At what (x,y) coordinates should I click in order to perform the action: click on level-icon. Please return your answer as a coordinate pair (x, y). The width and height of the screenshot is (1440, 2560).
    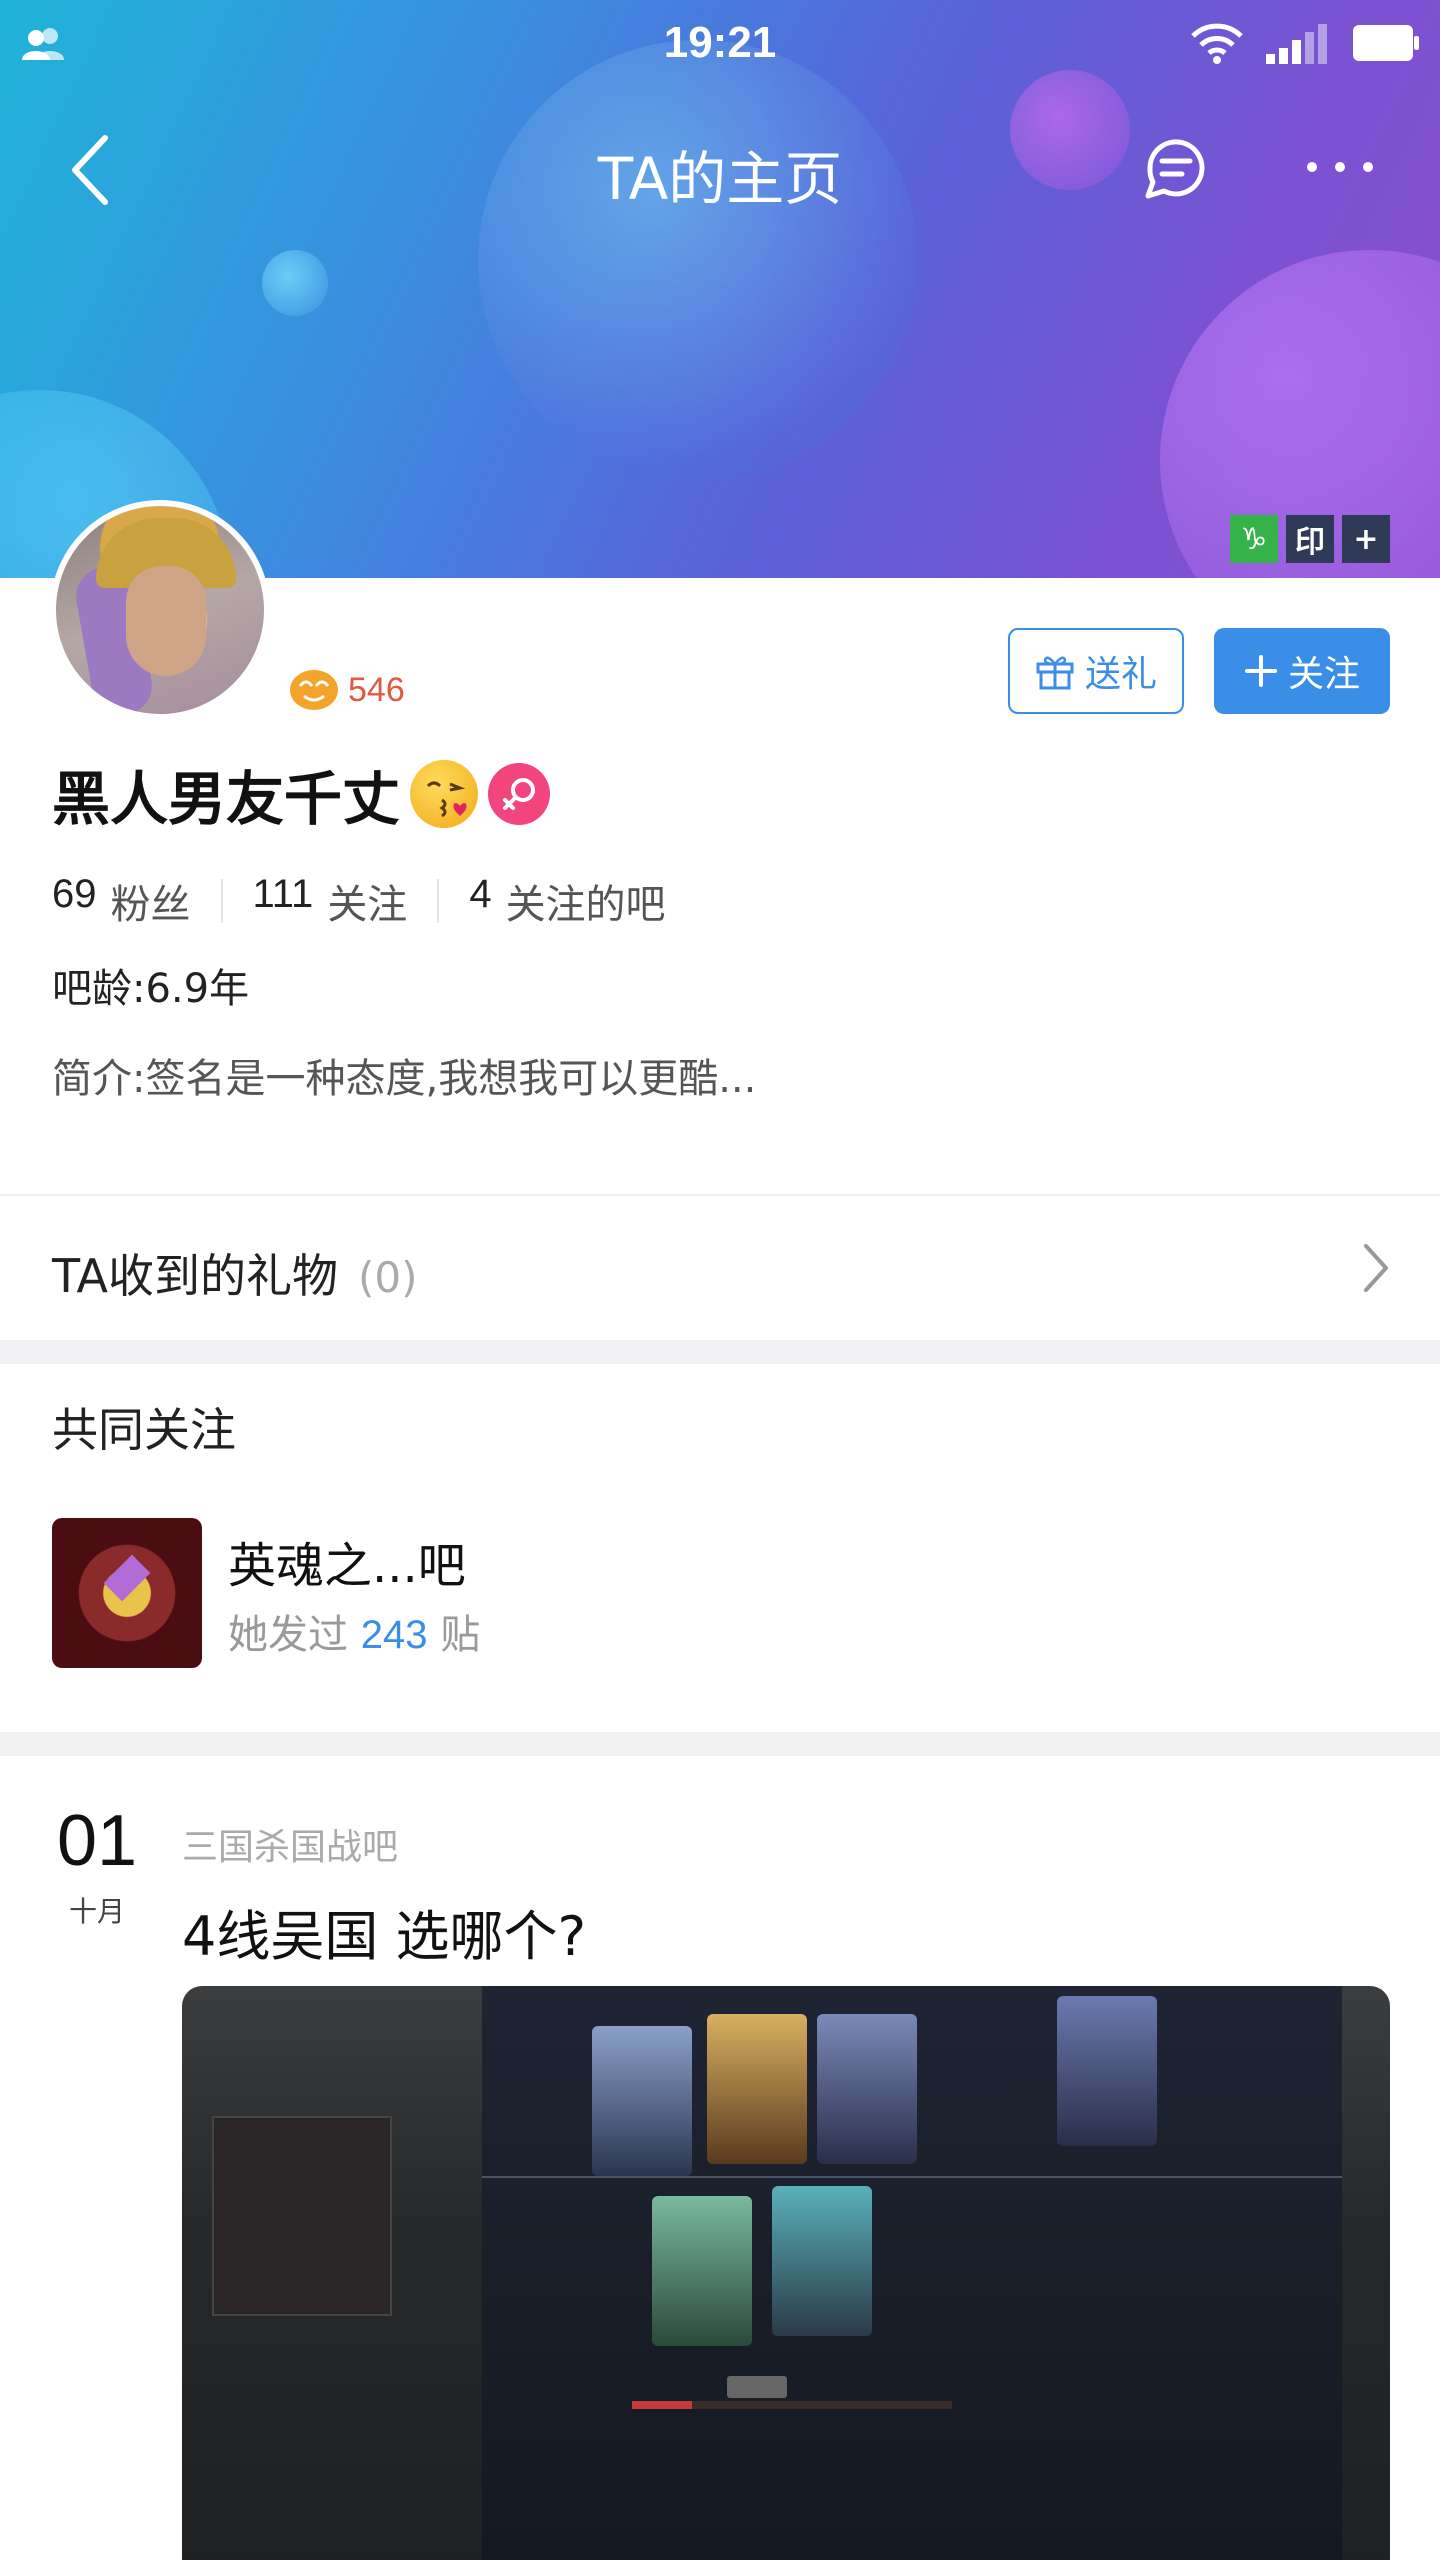
    Looking at the image, I should click on (314, 690).